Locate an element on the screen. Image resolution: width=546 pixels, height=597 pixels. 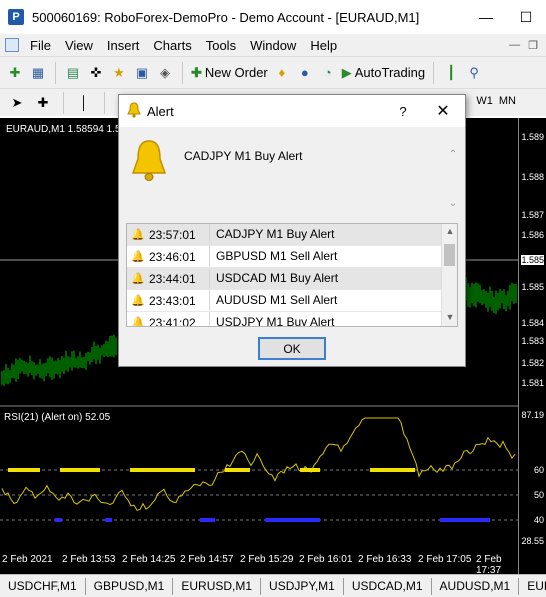
crosshair-icon: ✚ is located at coordinates (43, 103).